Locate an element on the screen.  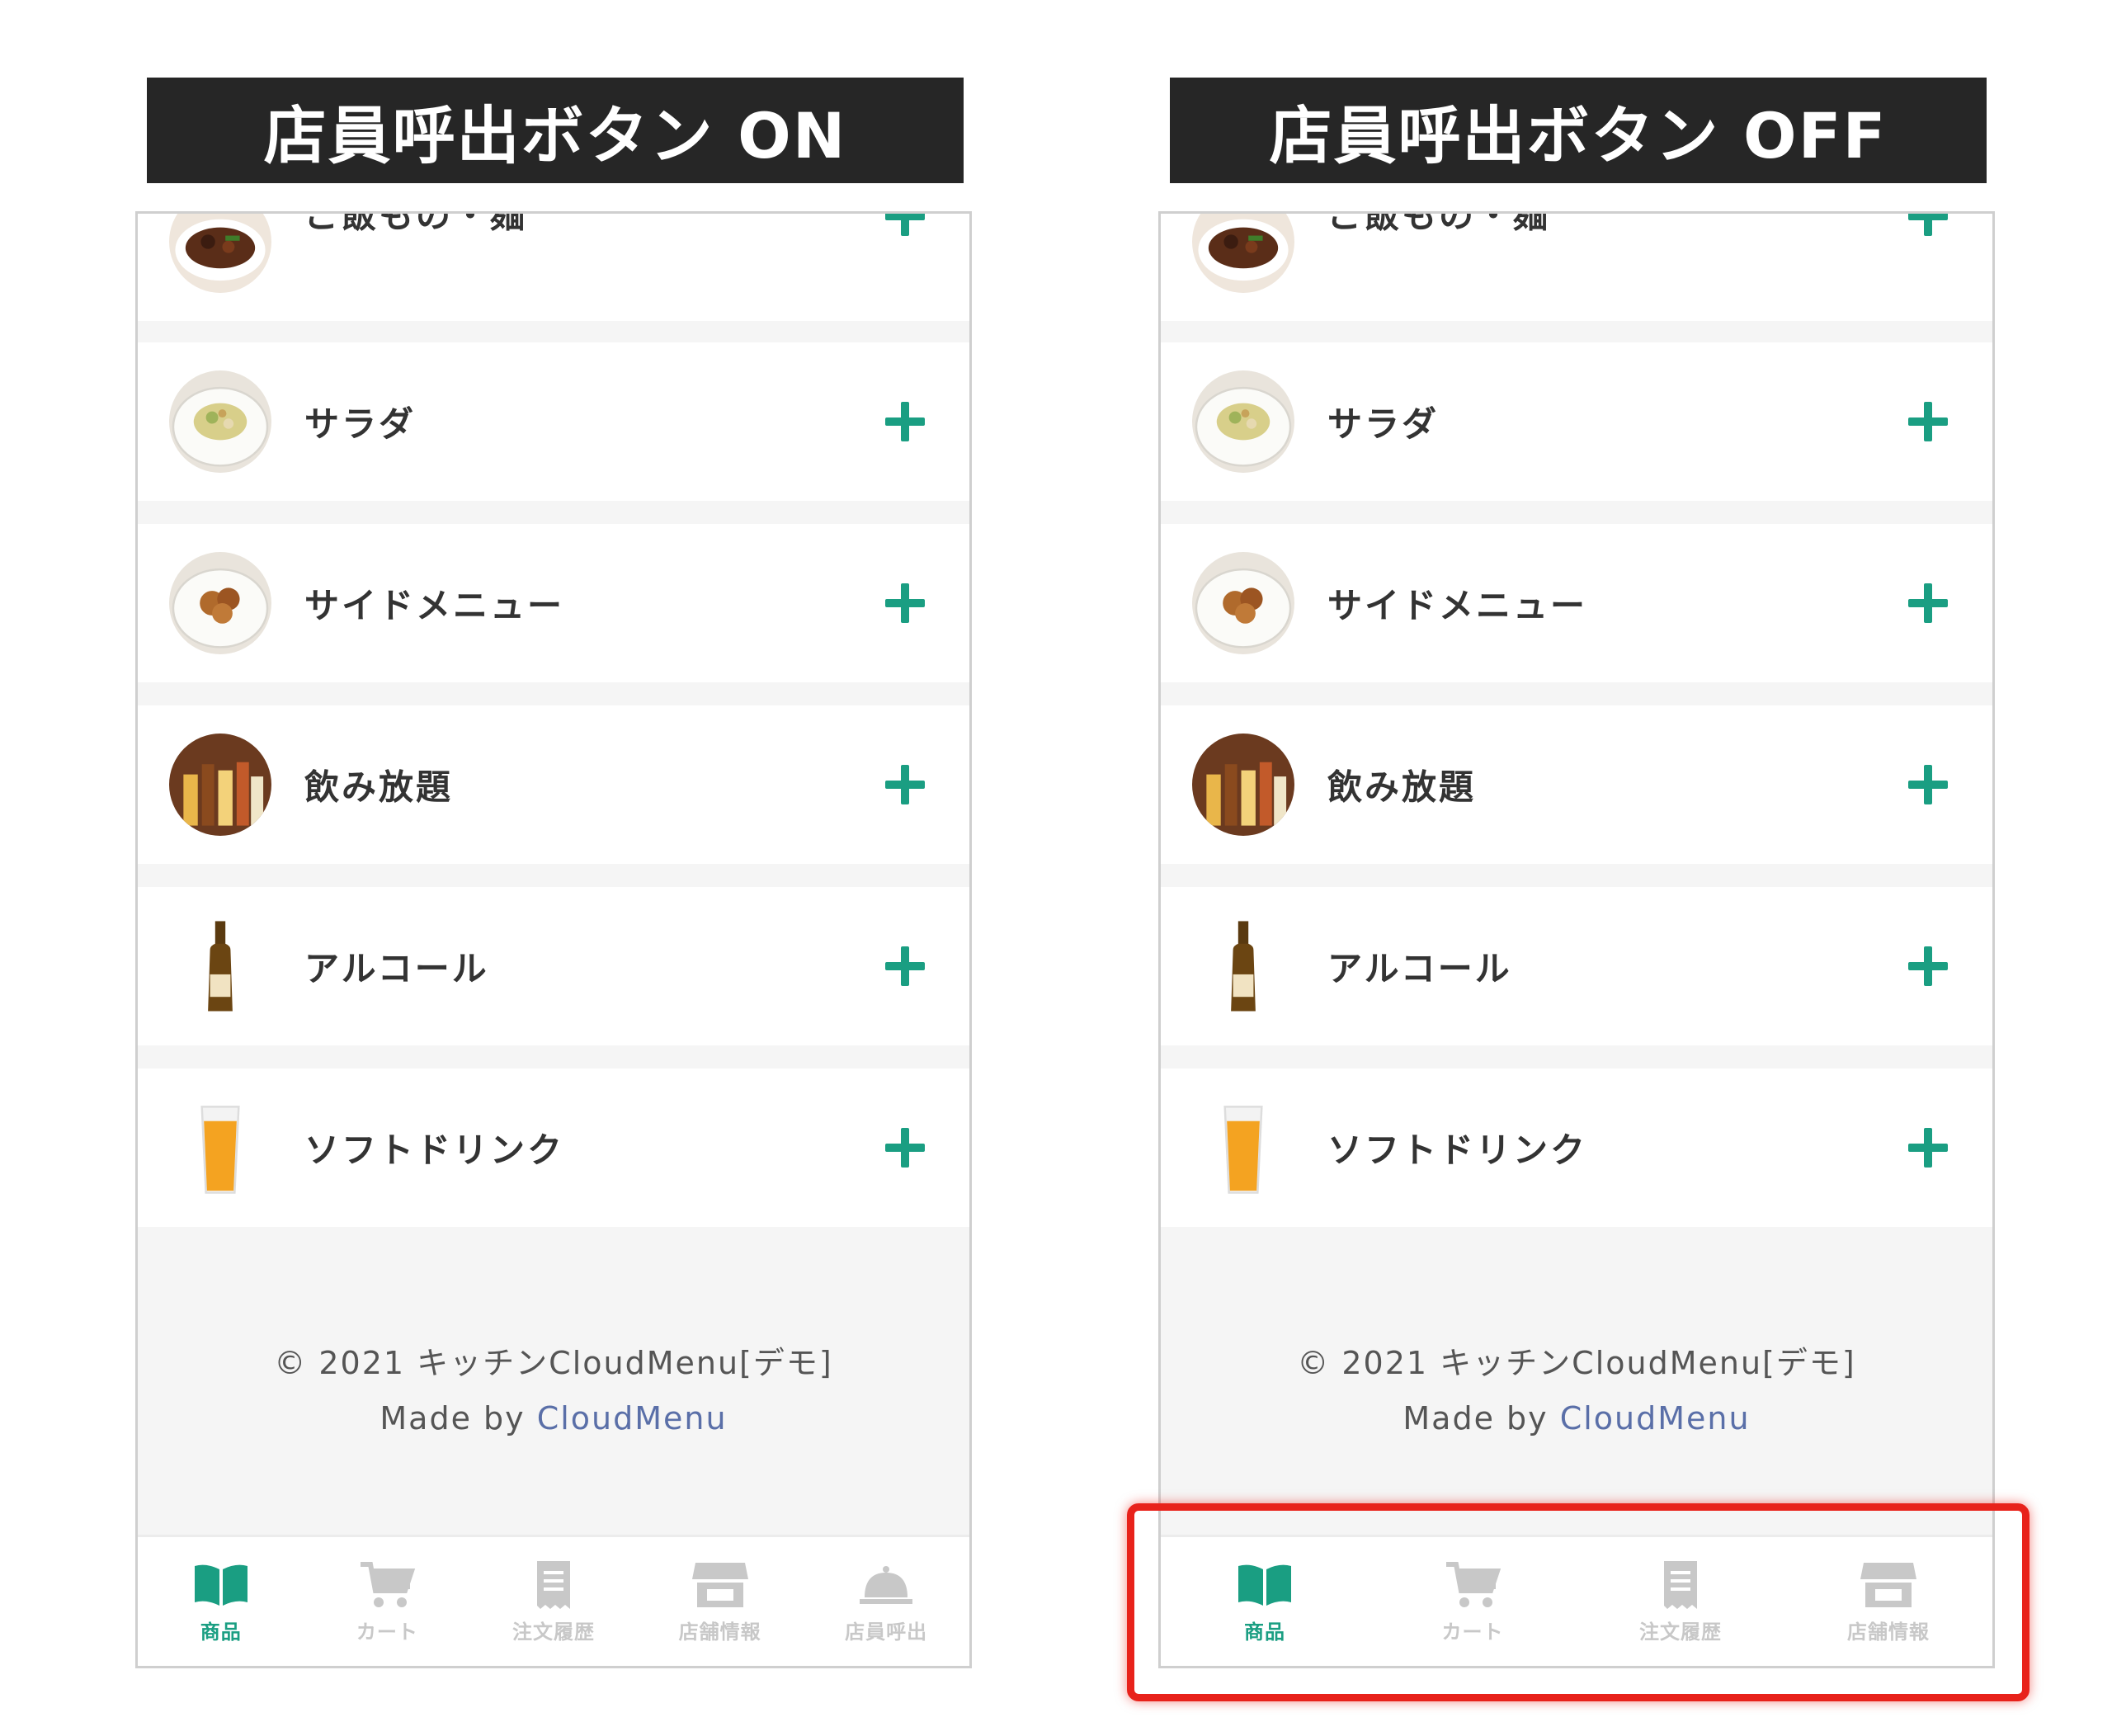
tab-label: カート is located at coordinates (387, 1632).